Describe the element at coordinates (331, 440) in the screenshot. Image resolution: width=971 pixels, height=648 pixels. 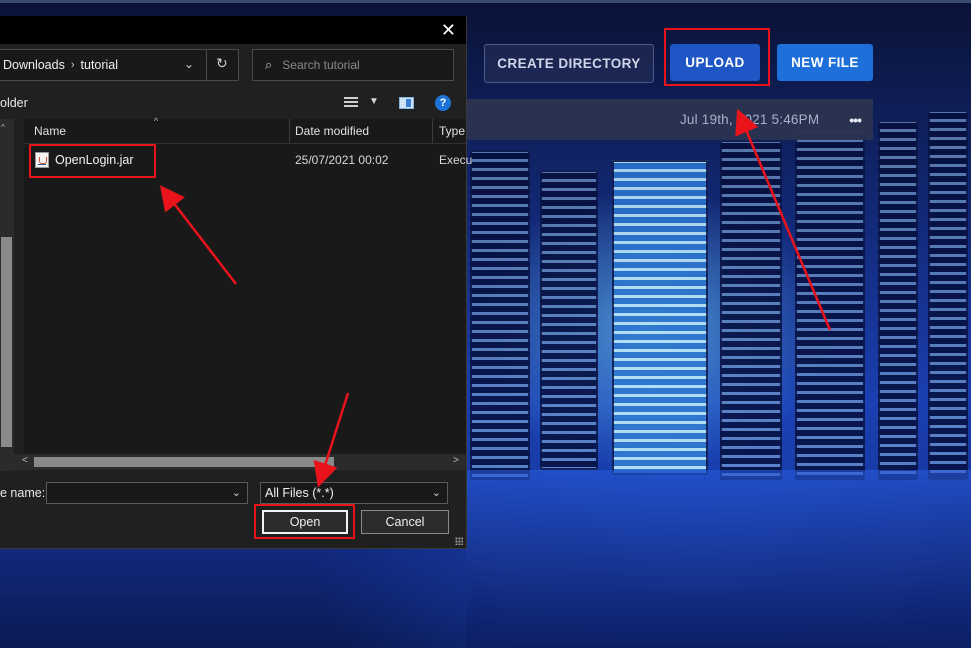
I see `arrow-to-open` at that location.